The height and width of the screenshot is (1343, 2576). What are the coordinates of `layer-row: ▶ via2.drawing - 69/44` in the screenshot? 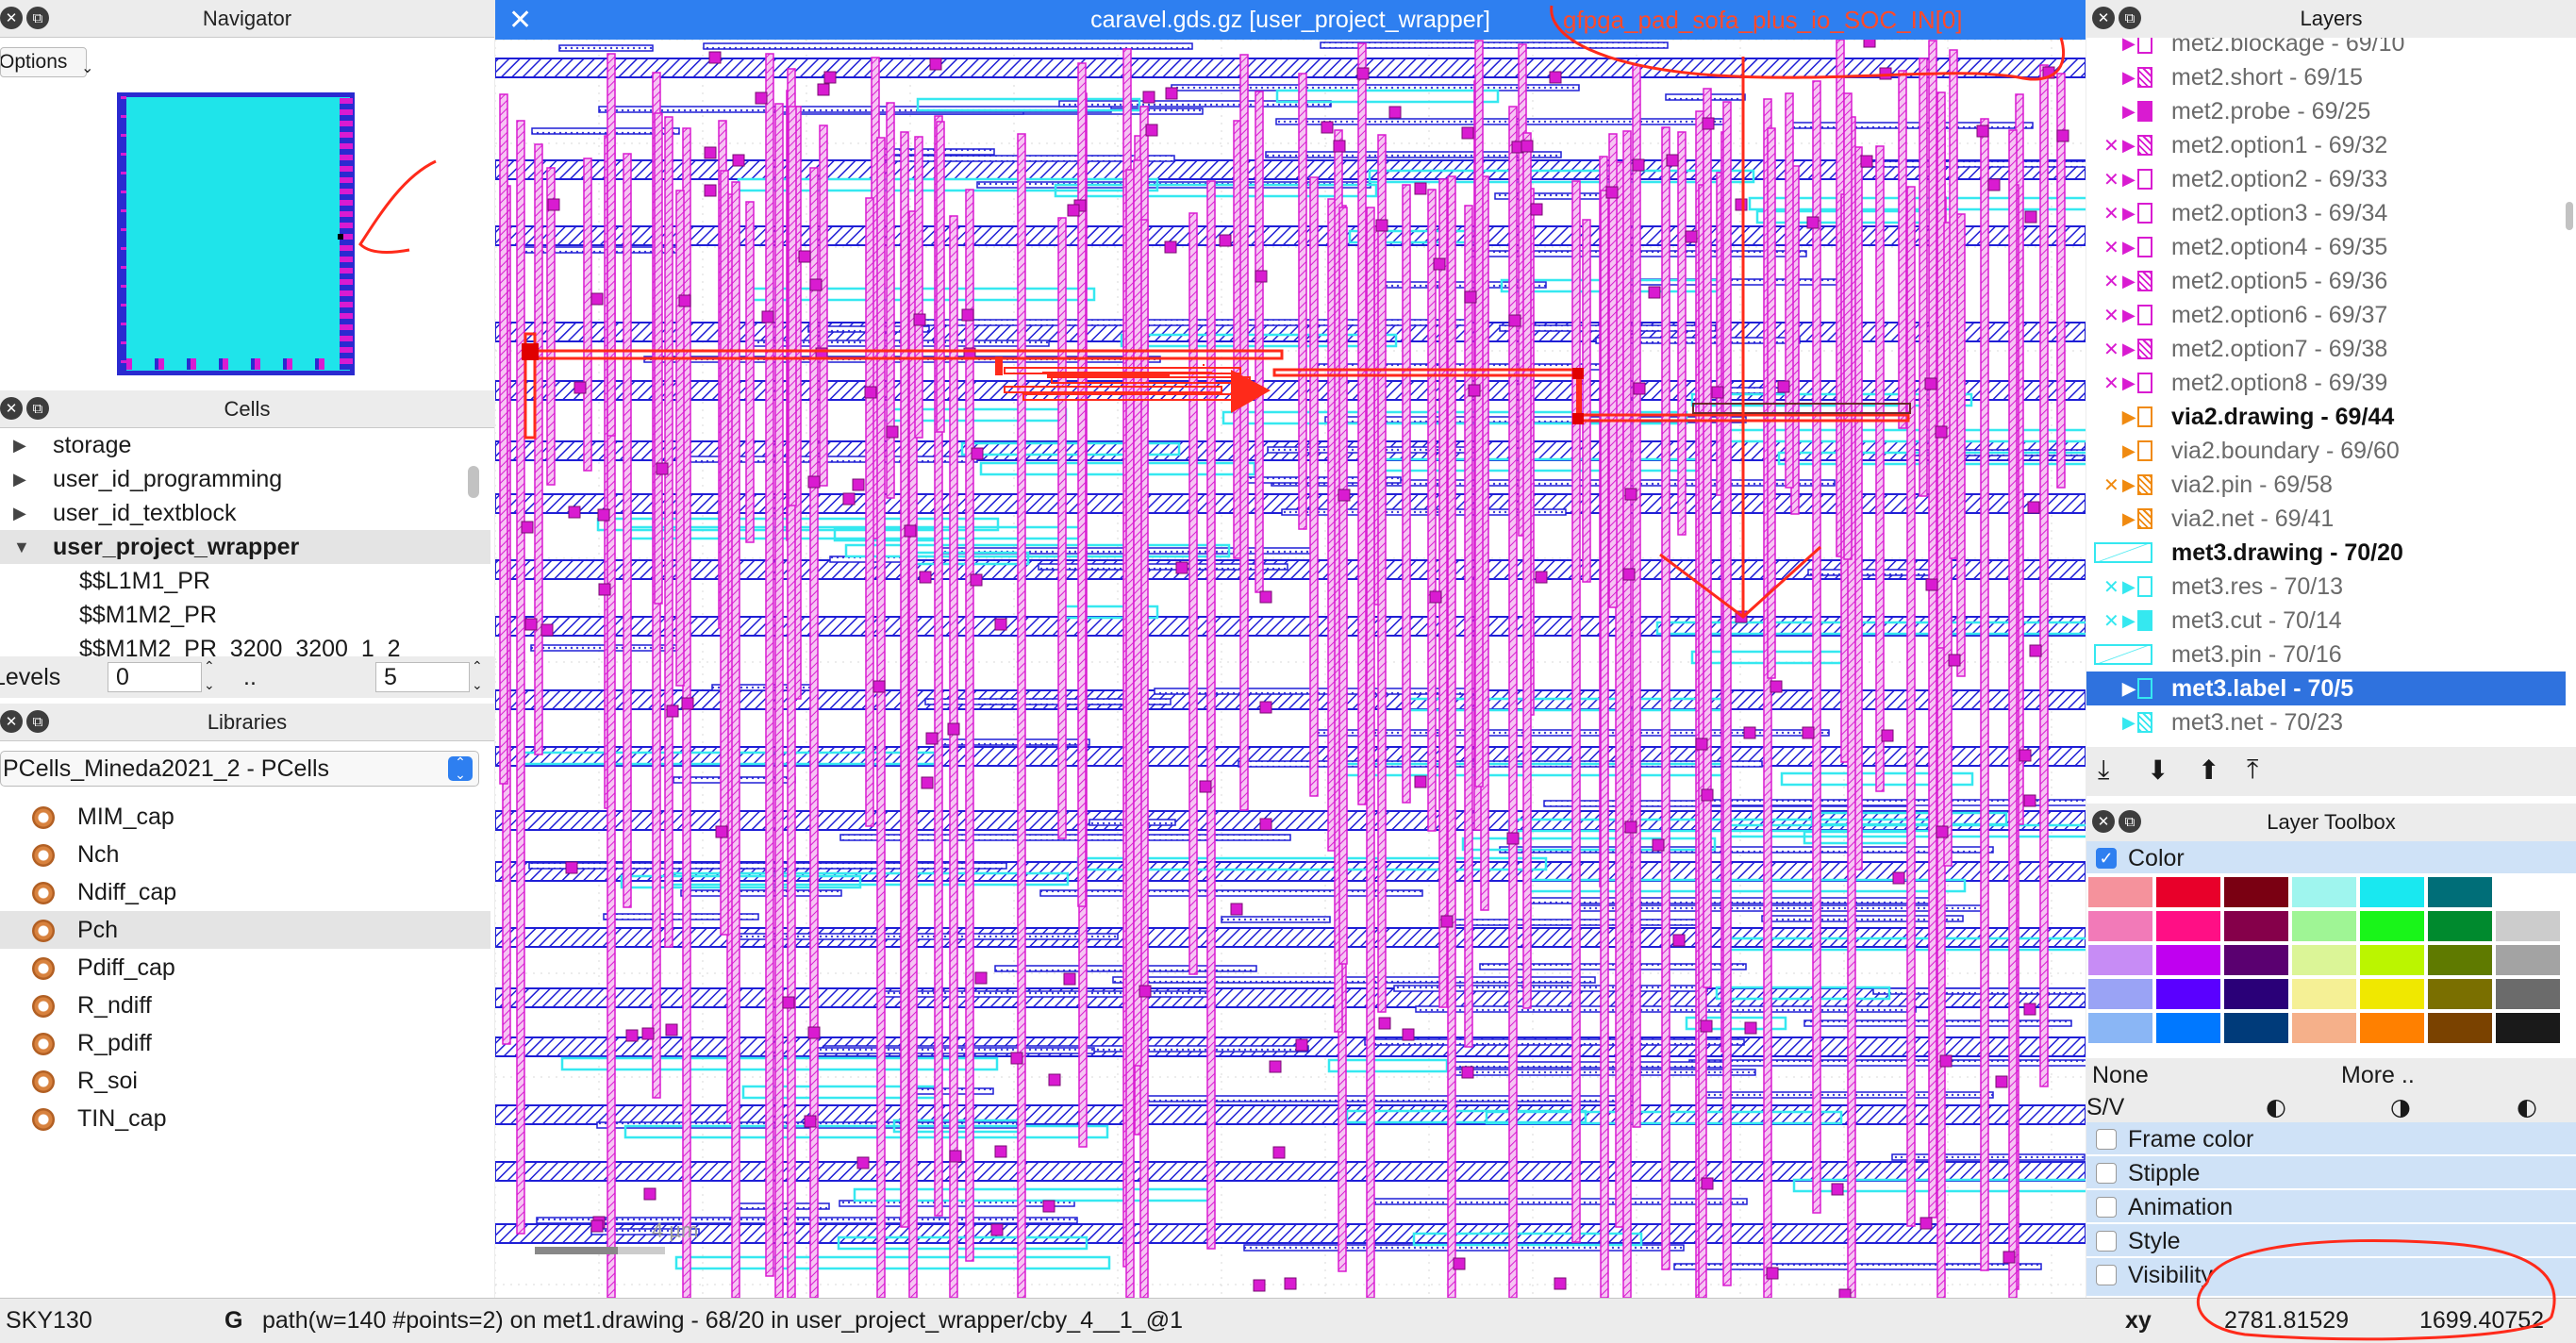 It's located at (2326, 417).